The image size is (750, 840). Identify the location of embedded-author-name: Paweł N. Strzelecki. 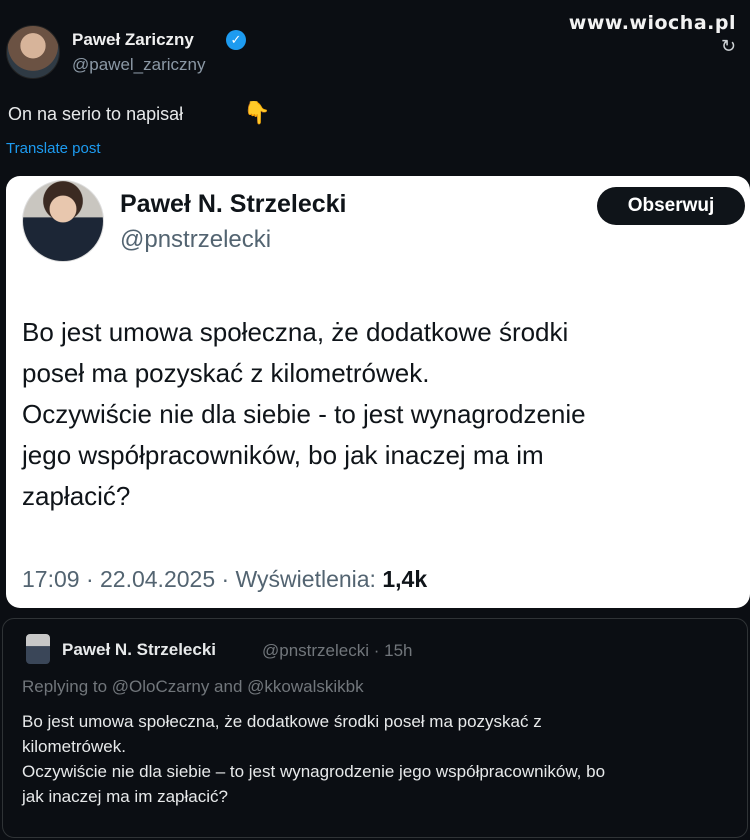
(233, 204).